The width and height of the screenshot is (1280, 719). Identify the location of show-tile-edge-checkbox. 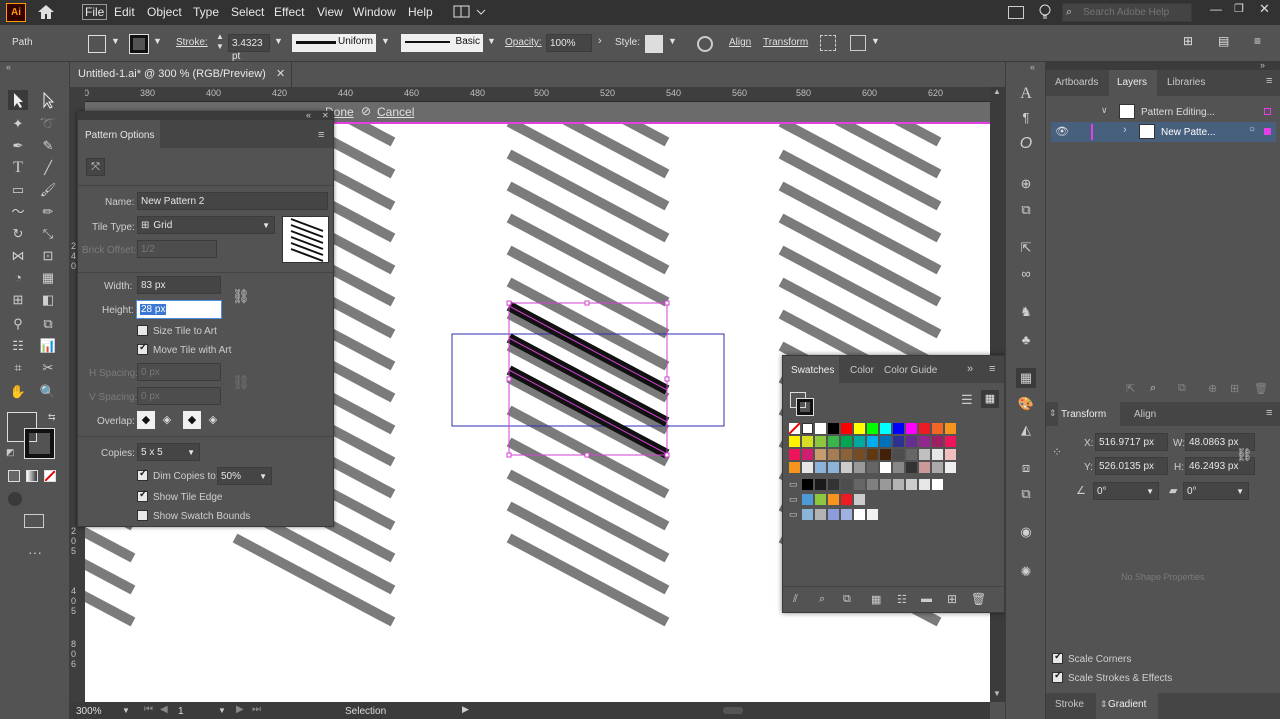
(142, 495).